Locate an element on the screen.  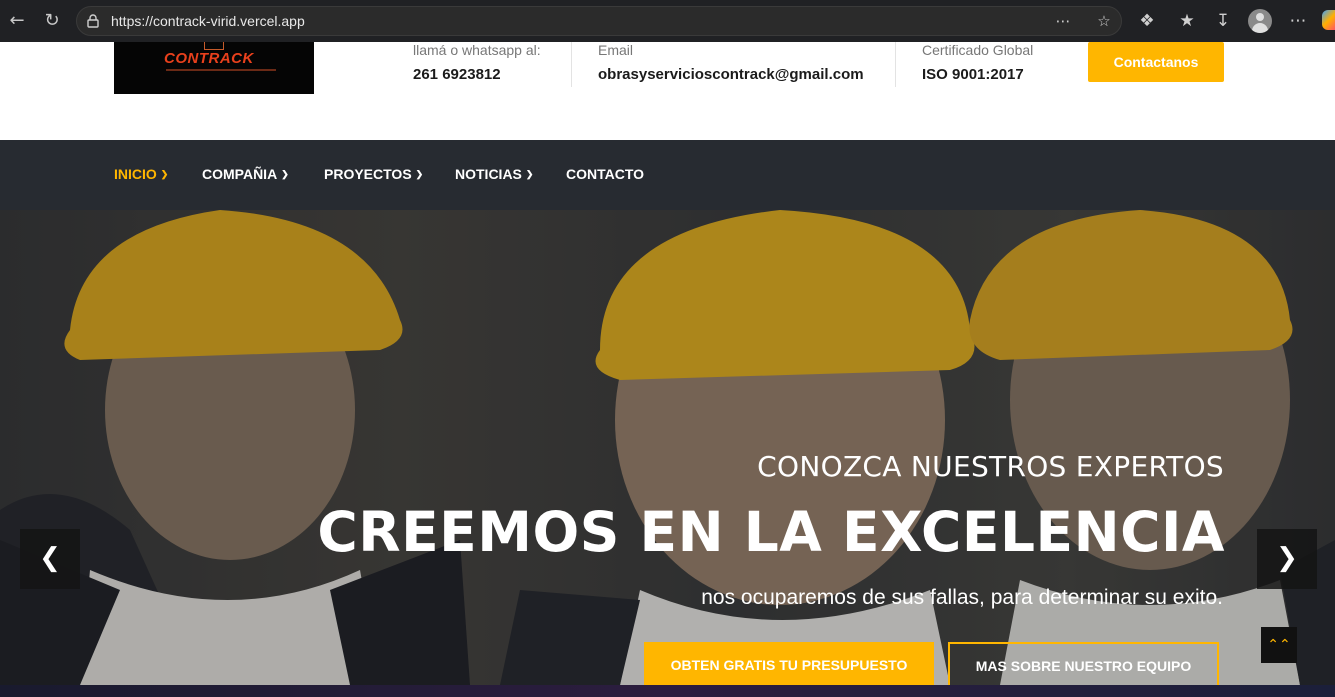
reader-mode-icon: ⋯ is located at coordinates (1063, 21).